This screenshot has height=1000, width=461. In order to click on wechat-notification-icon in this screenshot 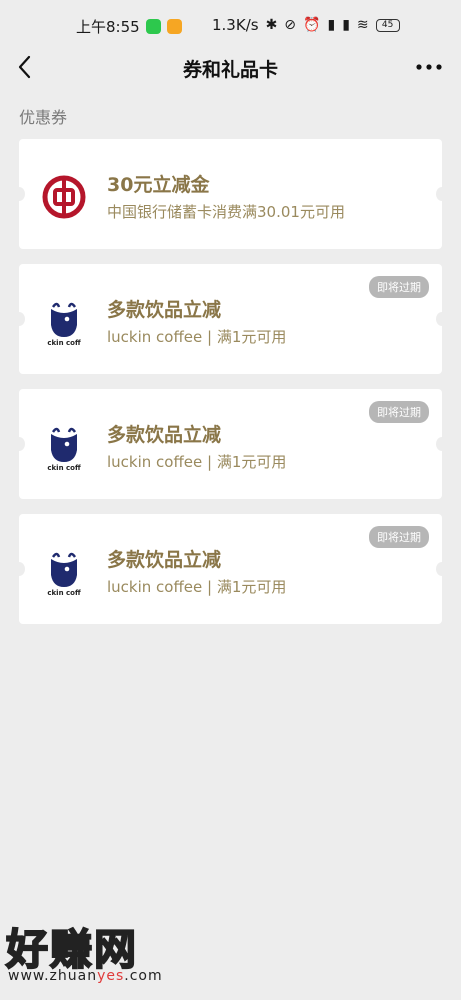, I will do `click(153, 26)`.